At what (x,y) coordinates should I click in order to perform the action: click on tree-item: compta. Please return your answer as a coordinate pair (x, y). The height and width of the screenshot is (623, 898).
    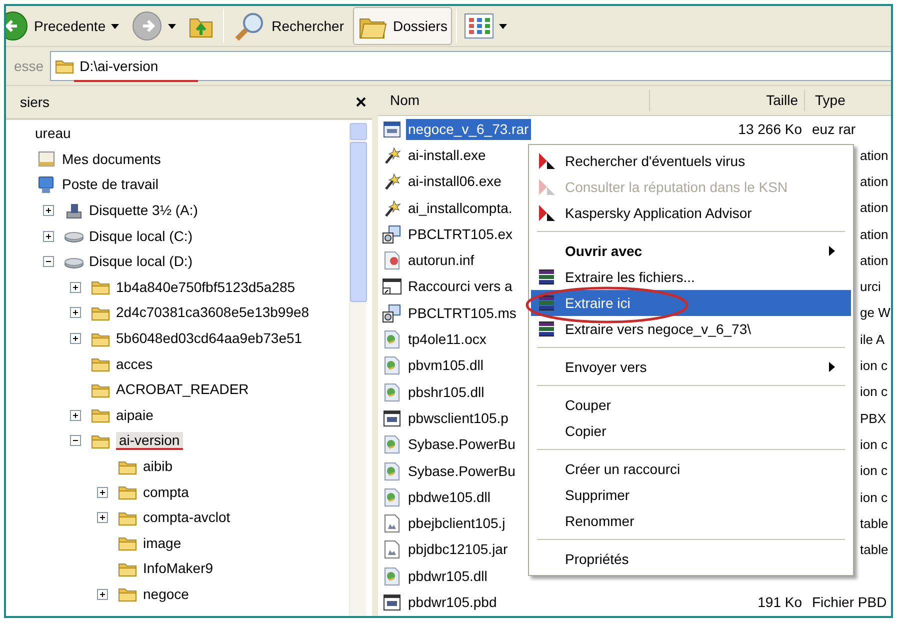
    Looking at the image, I should click on (166, 493).